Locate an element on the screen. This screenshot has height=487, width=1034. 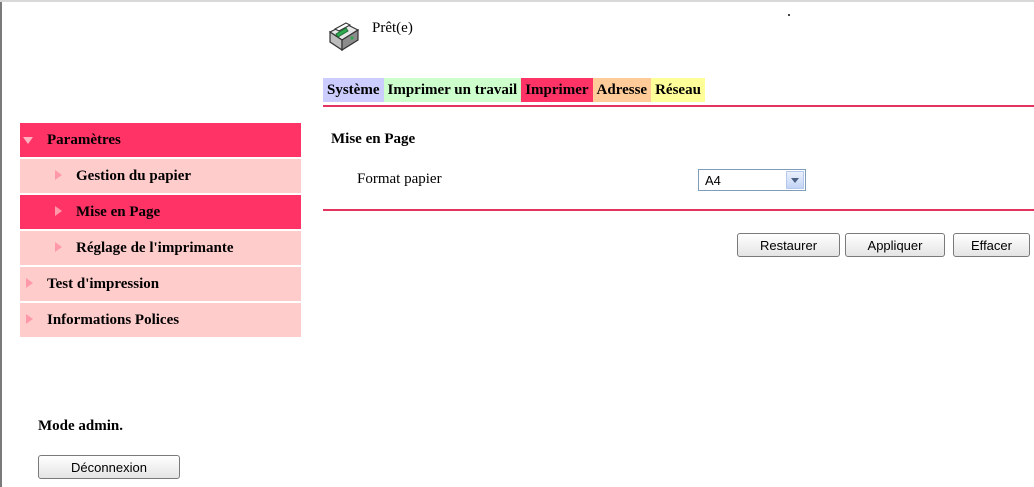
sidebar-item-label: Test d'impression is located at coordinates (103, 283).